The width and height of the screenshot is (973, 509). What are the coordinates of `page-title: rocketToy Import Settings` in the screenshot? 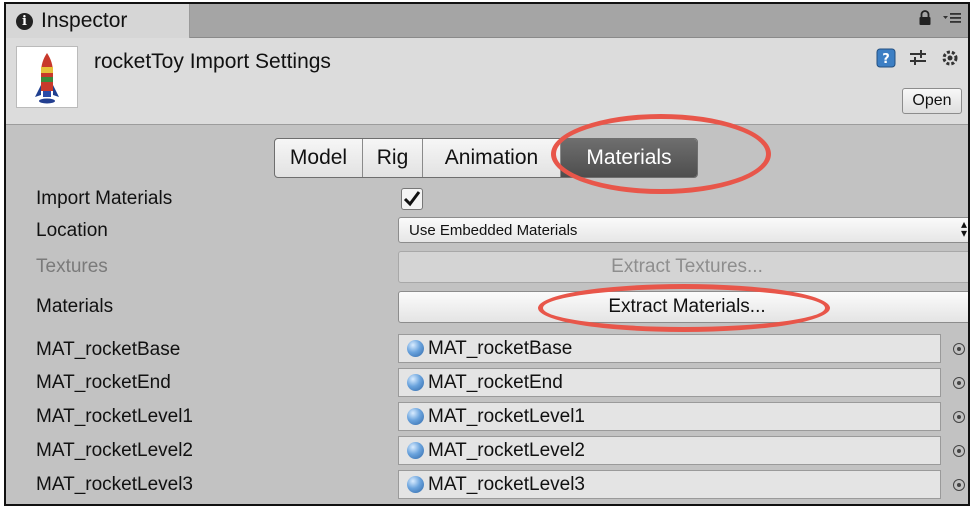 It's located at (212, 61).